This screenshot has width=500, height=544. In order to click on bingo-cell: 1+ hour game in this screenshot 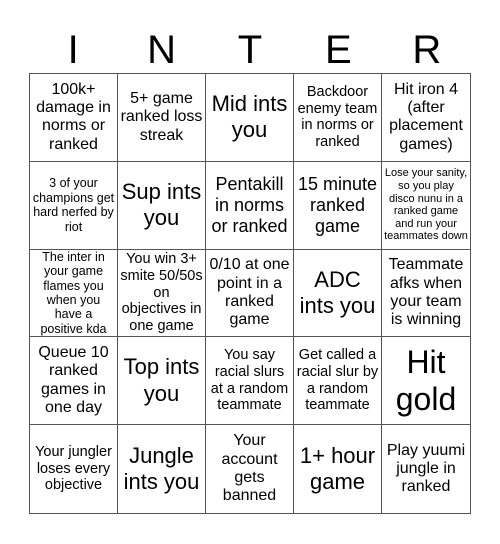, I will do `click(338, 469)`.